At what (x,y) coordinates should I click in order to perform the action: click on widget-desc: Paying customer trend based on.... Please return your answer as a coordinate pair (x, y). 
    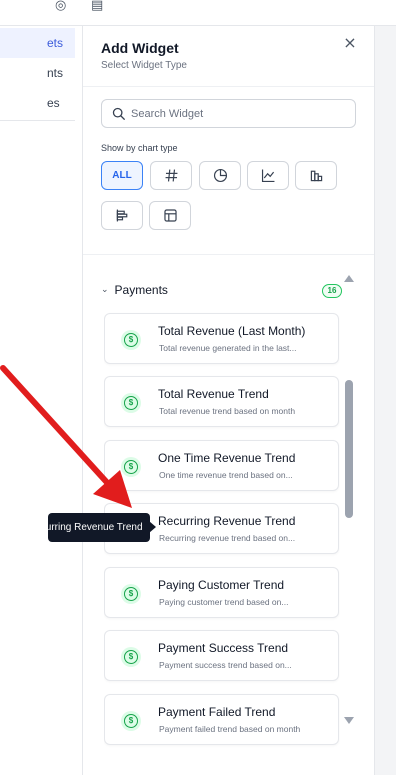
    Looking at the image, I should click on (224, 602).